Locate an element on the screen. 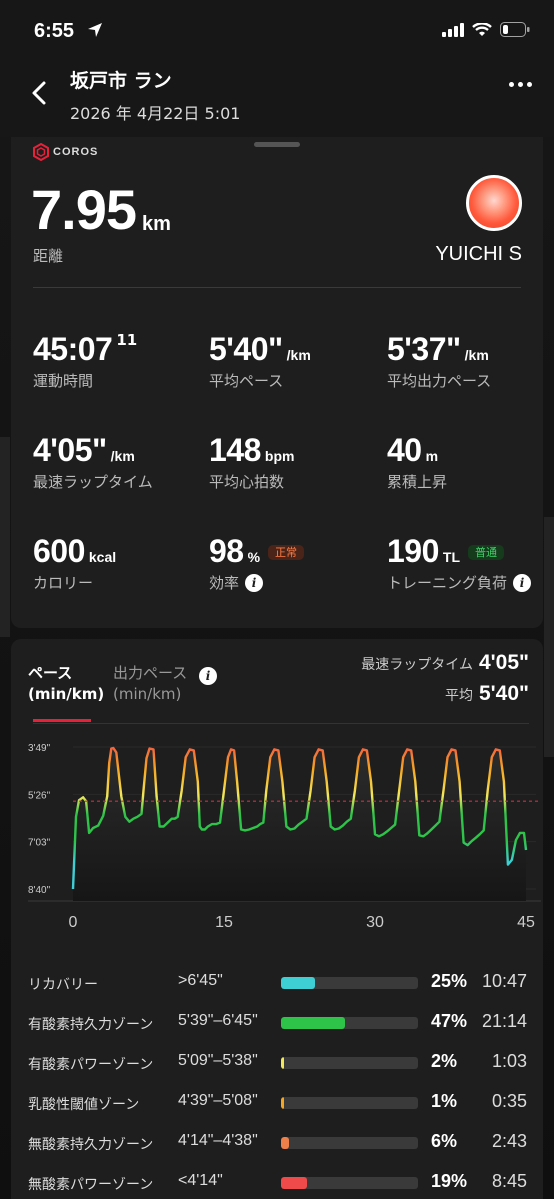 Image resolution: width=554 pixels, height=1199 pixels. stat-calories: 600 kcal カロリー is located at coordinates (75, 562).